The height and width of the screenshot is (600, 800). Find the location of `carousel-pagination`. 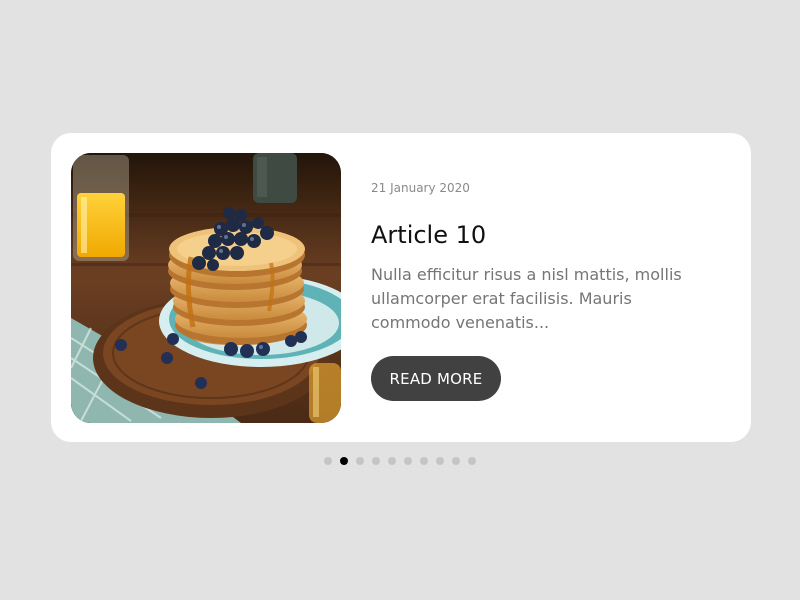

carousel-pagination is located at coordinates (400, 462).